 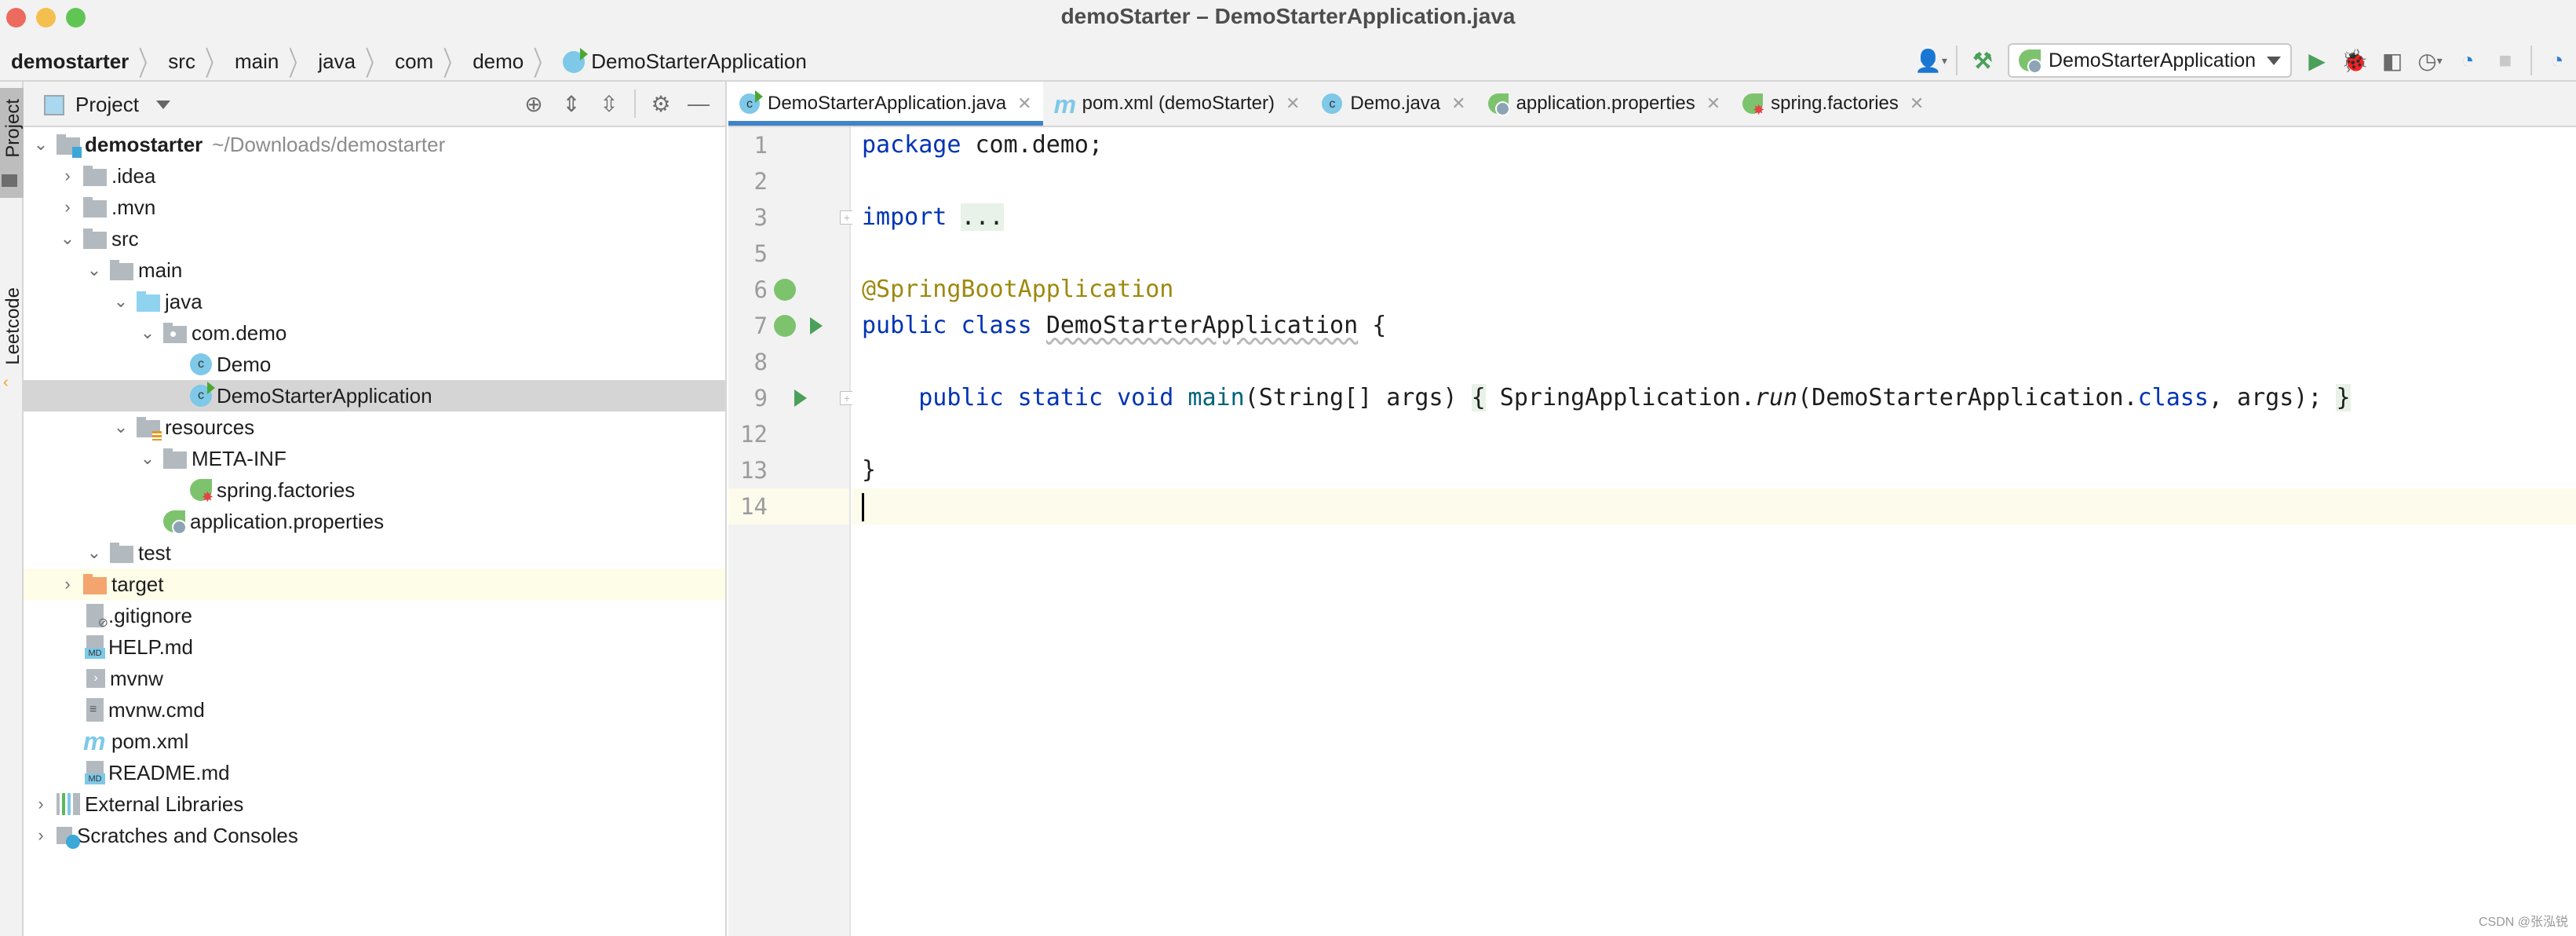 What do you see at coordinates (374, 364) in the screenshot?
I see `tree-item: ›cDemo` at bounding box center [374, 364].